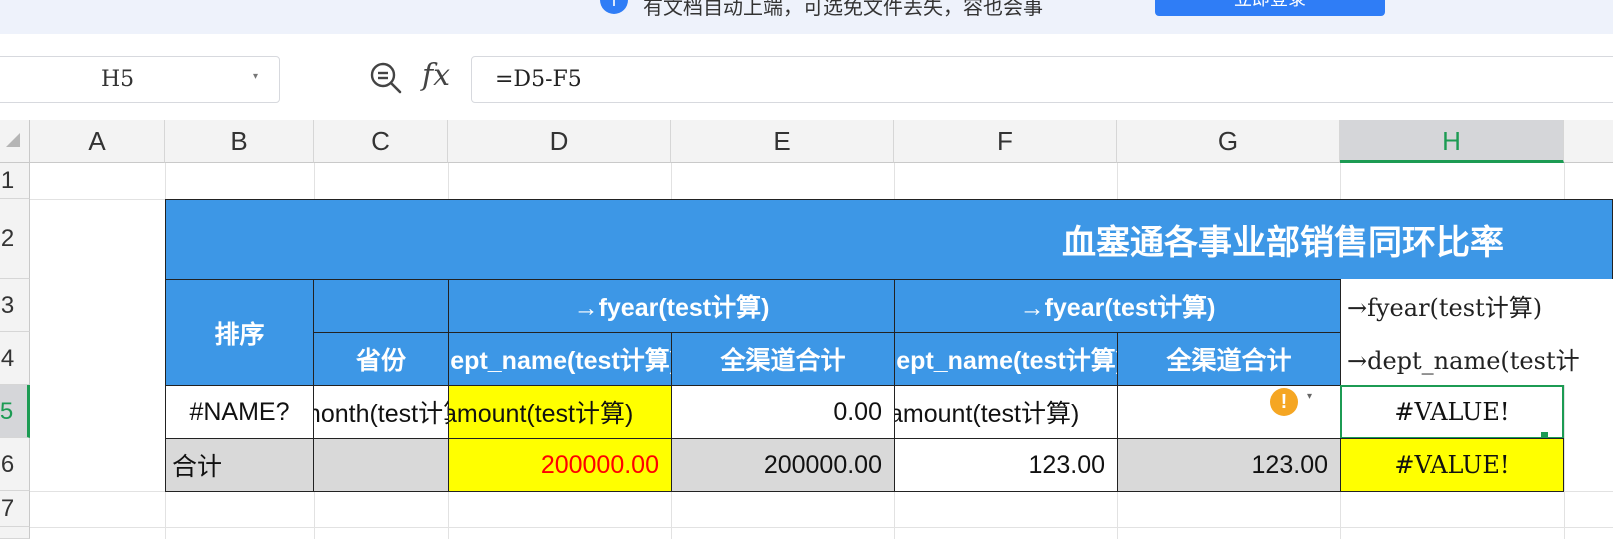  What do you see at coordinates (15, 239) in the screenshot?
I see `row-header-2: 2` at bounding box center [15, 239].